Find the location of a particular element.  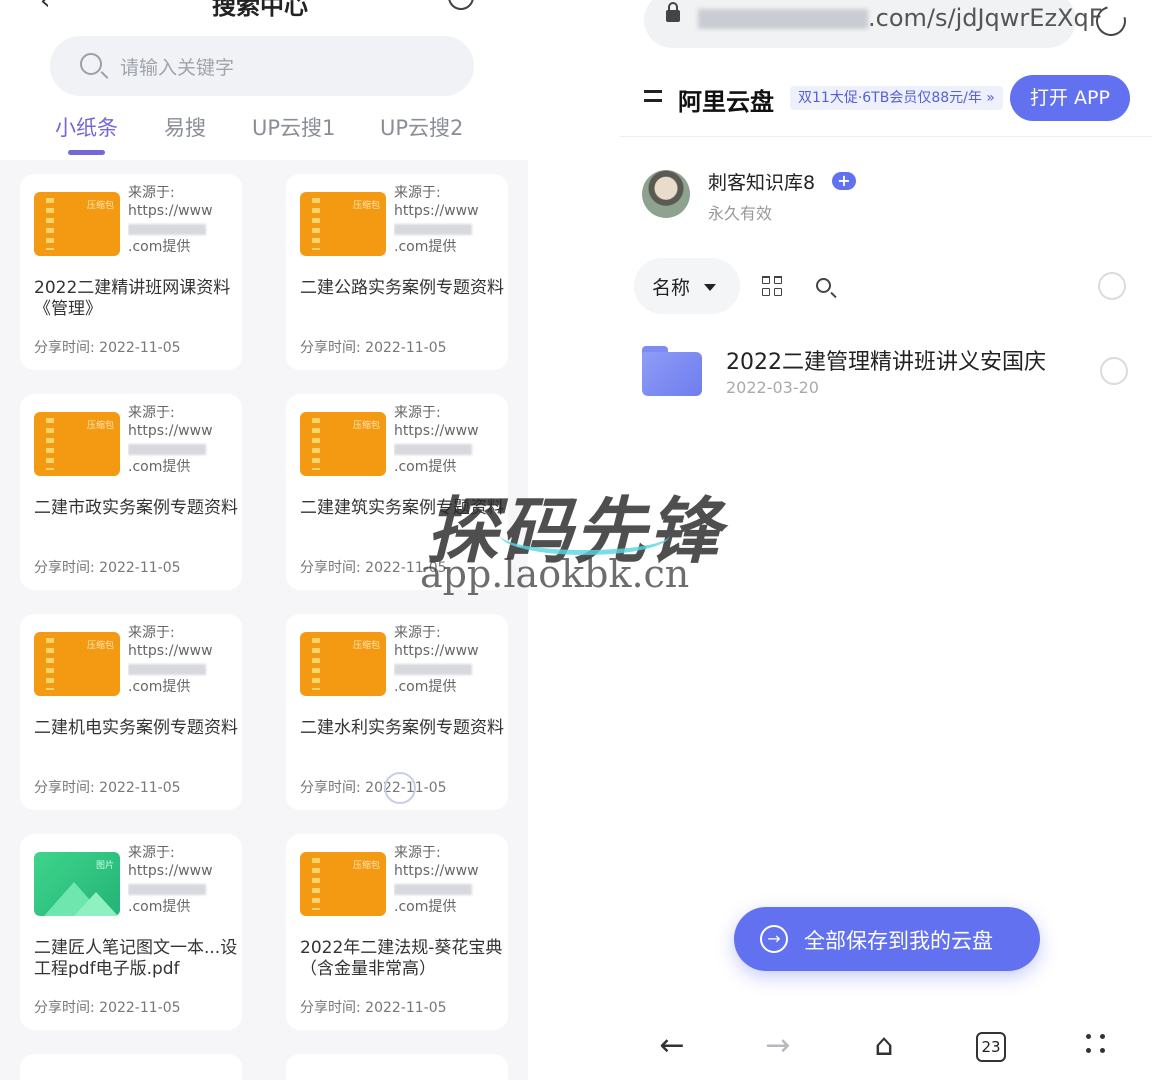

card-title: 二建机电实务案例专题资料 is located at coordinates (136, 728).